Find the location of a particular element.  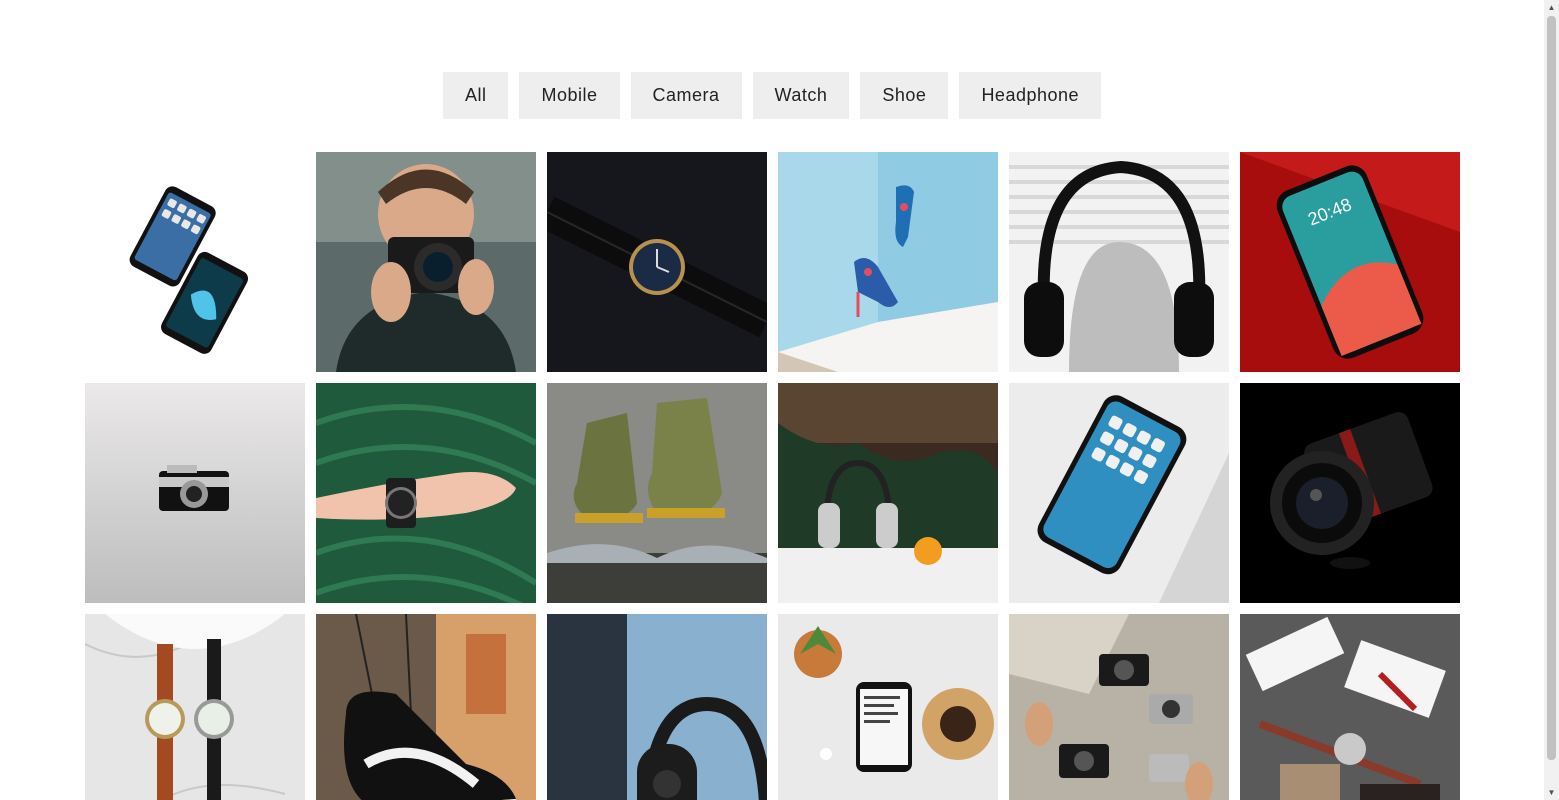

page-scrollbar: ▲ ▼ is located at coordinates (1551, 400).